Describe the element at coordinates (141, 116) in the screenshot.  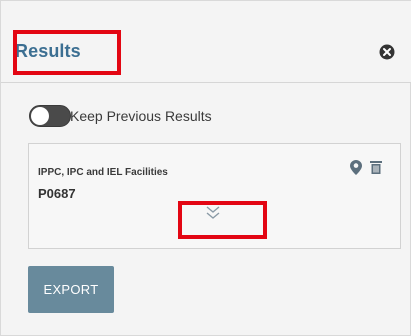
I see `keep-previous-results-label: Keep Previous Results` at that location.